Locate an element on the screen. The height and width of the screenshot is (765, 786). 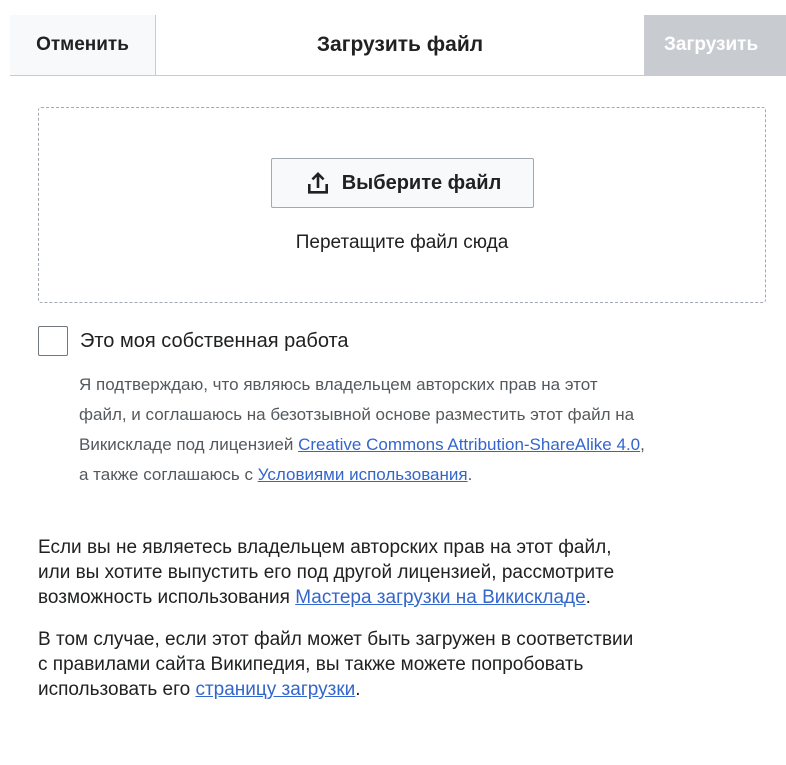
dialog-header: Отменить Загрузить файл Загрузить is located at coordinates (398, 45).